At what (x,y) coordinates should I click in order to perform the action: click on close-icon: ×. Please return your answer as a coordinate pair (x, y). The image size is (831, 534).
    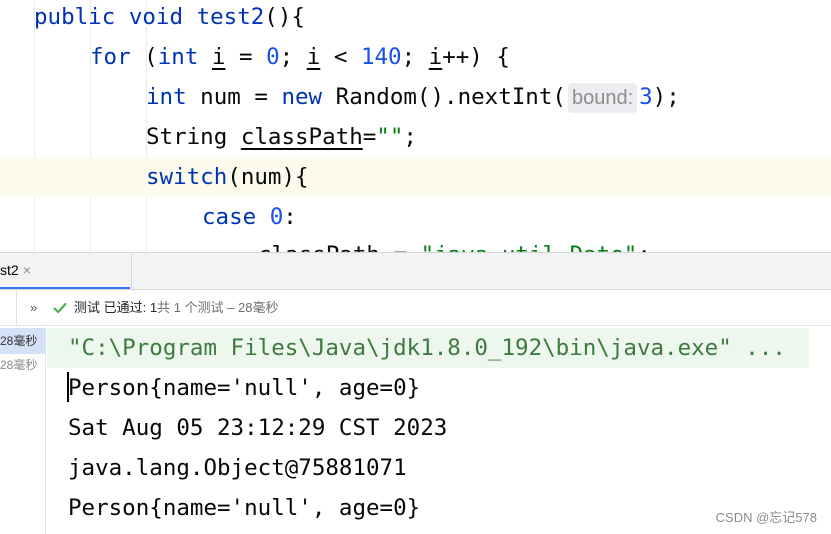
    Looking at the image, I should click on (27, 270).